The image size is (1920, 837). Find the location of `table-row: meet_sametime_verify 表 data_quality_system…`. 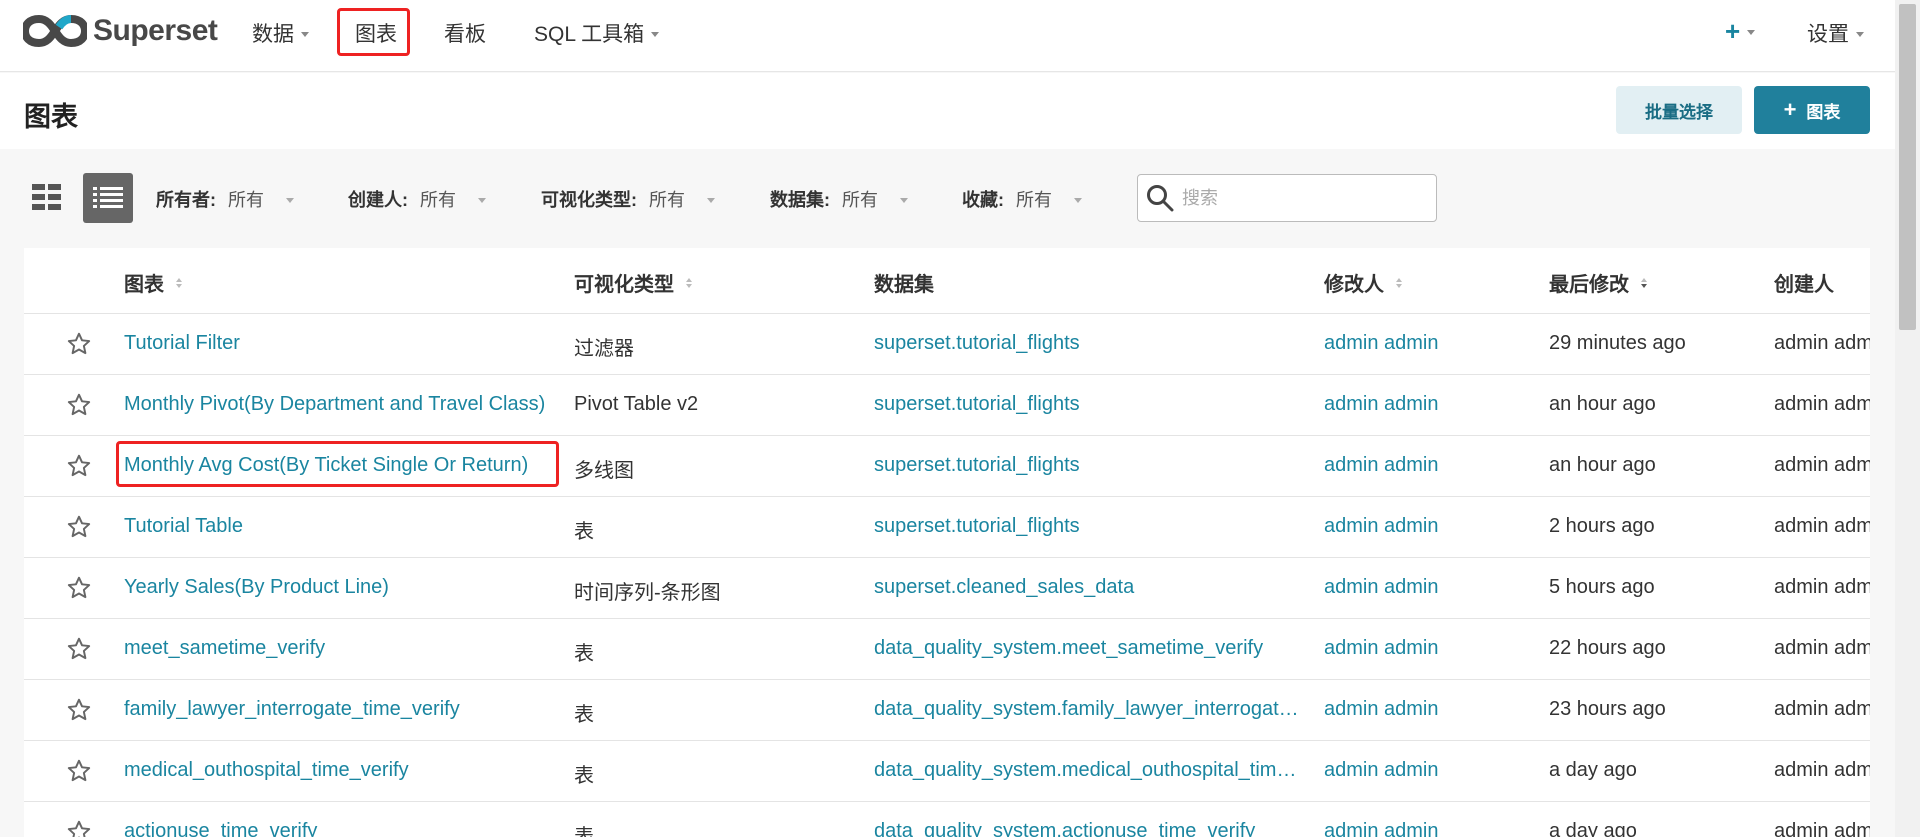

table-row: meet_sametime_verify 表 data_quality_system… is located at coordinates (947, 648).